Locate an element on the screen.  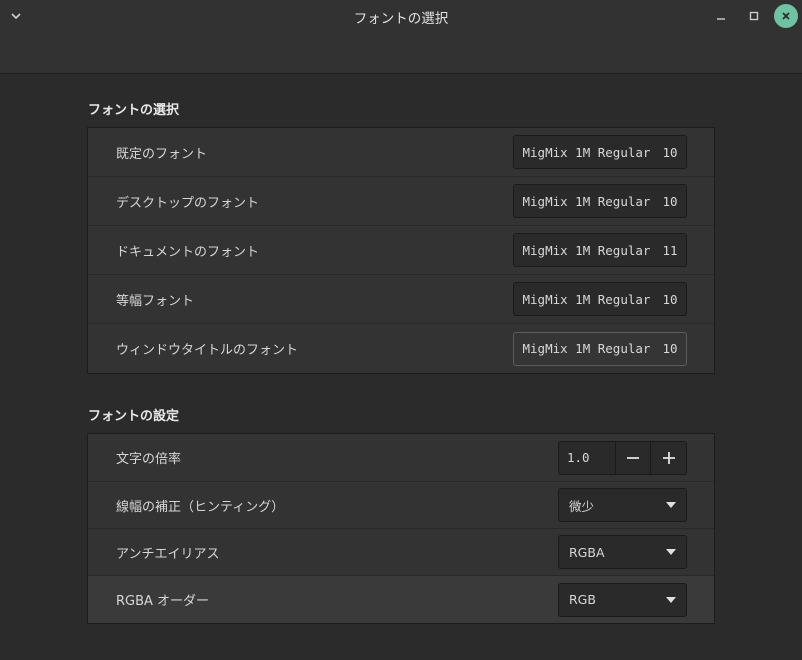
list-item: 既定のフォント MigMix 1M Regular 10 is located at coordinates (401, 152).